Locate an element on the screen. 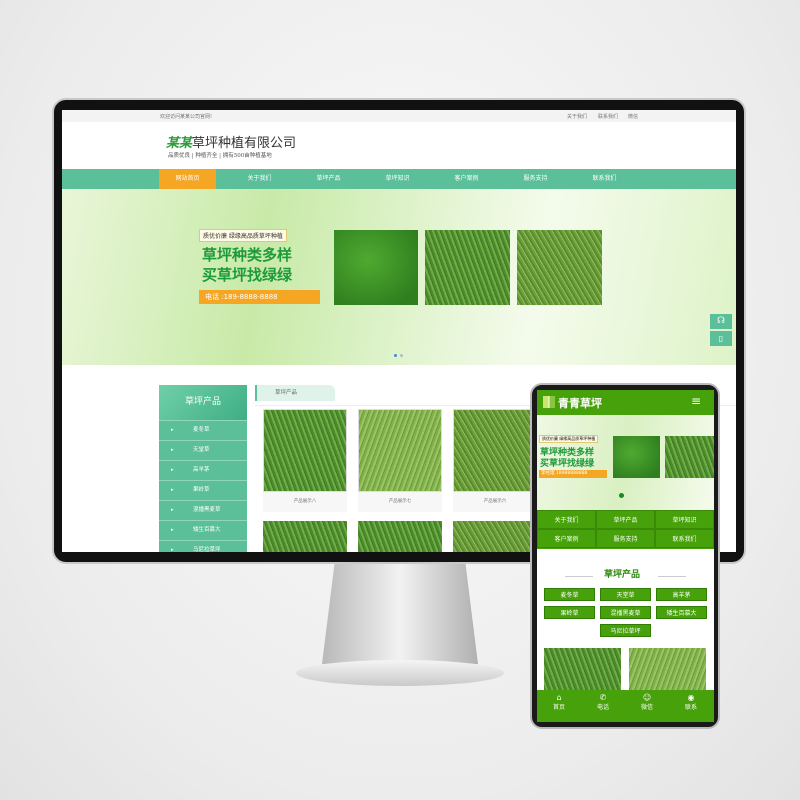 This screenshot has height=800, width=800. bottom-label: 首页 is located at coordinates (558, 707).